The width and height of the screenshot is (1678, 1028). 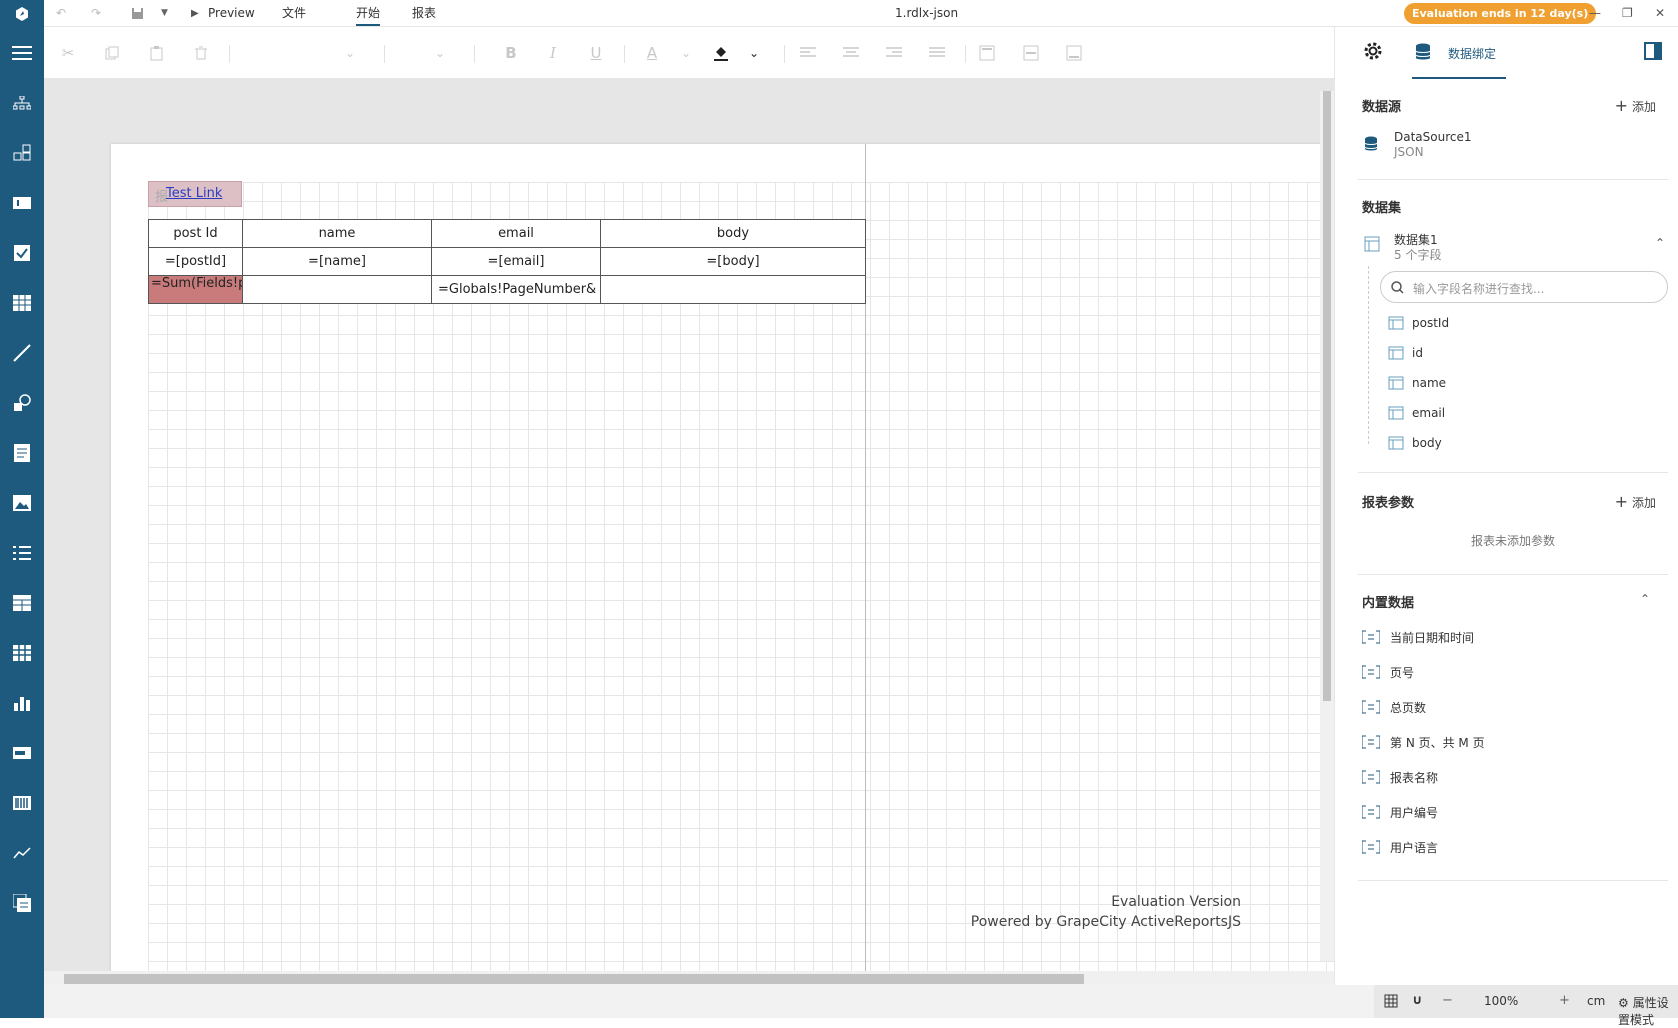 I want to click on builtin-item: 当前日期和时间, so click(x=1418, y=637).